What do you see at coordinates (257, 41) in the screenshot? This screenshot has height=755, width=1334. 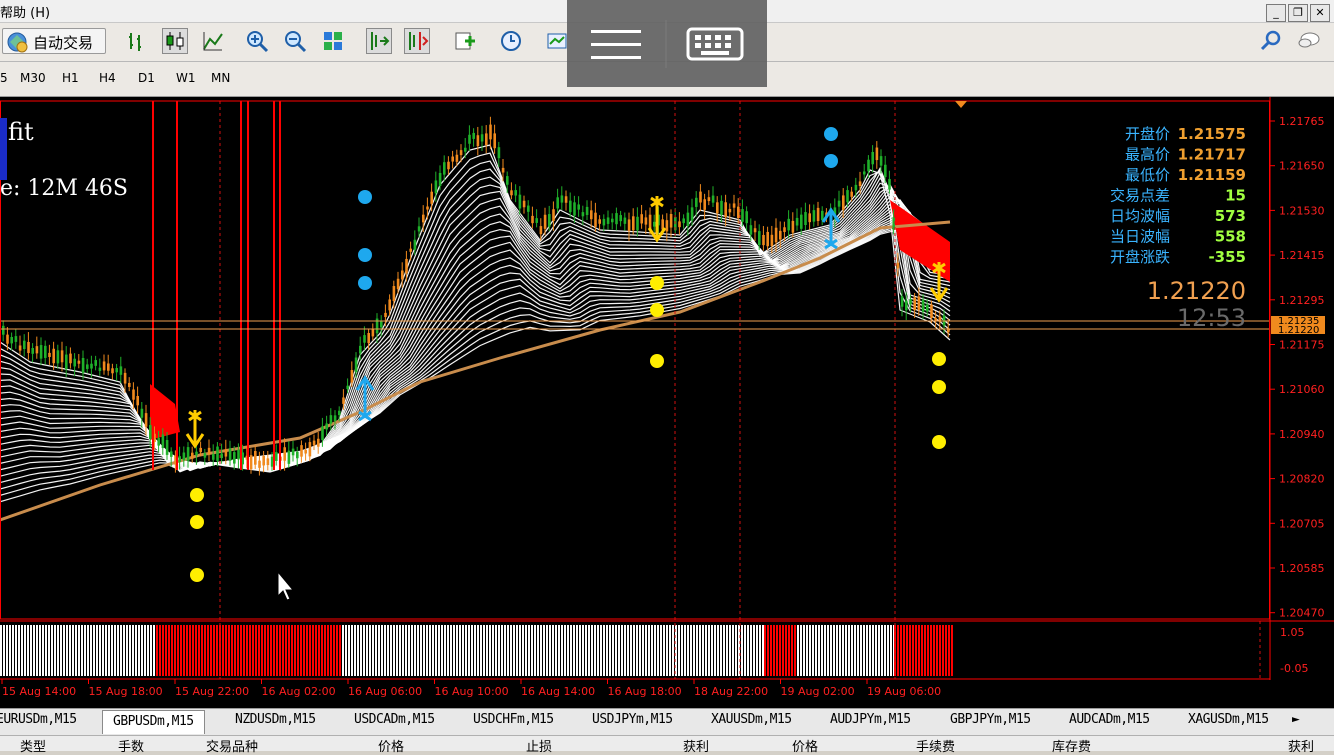 I see `zoom-in-button` at bounding box center [257, 41].